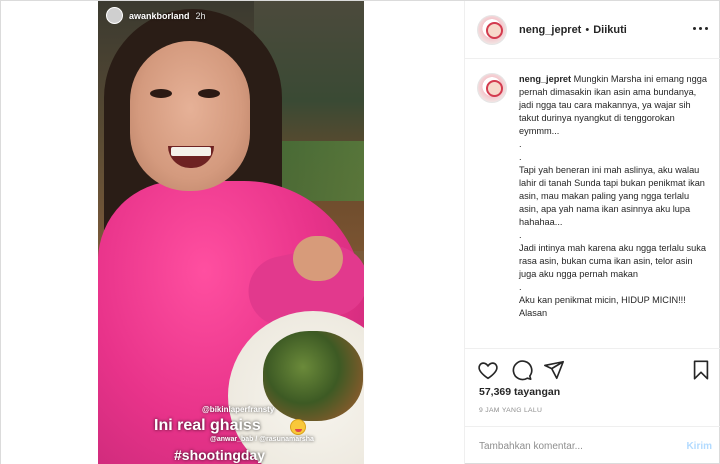  What do you see at coordinates (583, 446) in the screenshot?
I see `comment-input` at bounding box center [583, 446].